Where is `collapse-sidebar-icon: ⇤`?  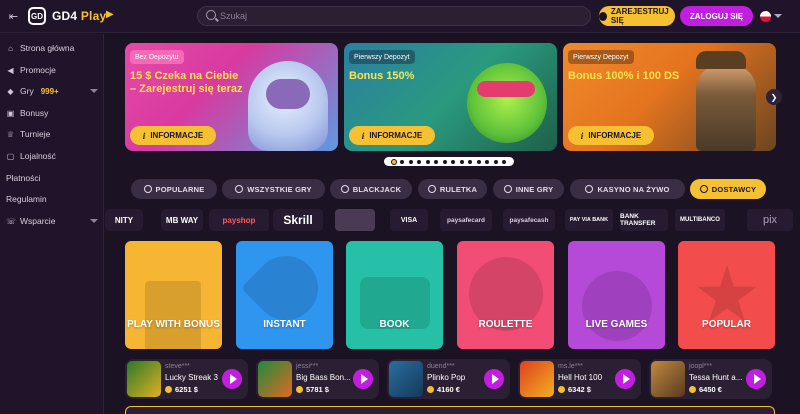 collapse-sidebar-icon: ⇤ is located at coordinates (13, 16).